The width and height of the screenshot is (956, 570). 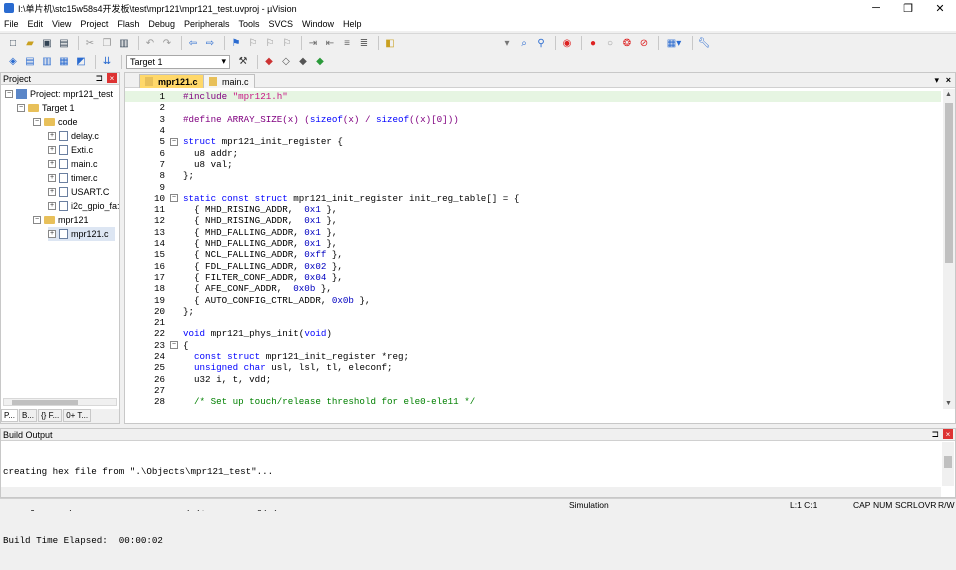 I want to click on disable-breakpoints-icon: ❂, so click(x=627, y=43).